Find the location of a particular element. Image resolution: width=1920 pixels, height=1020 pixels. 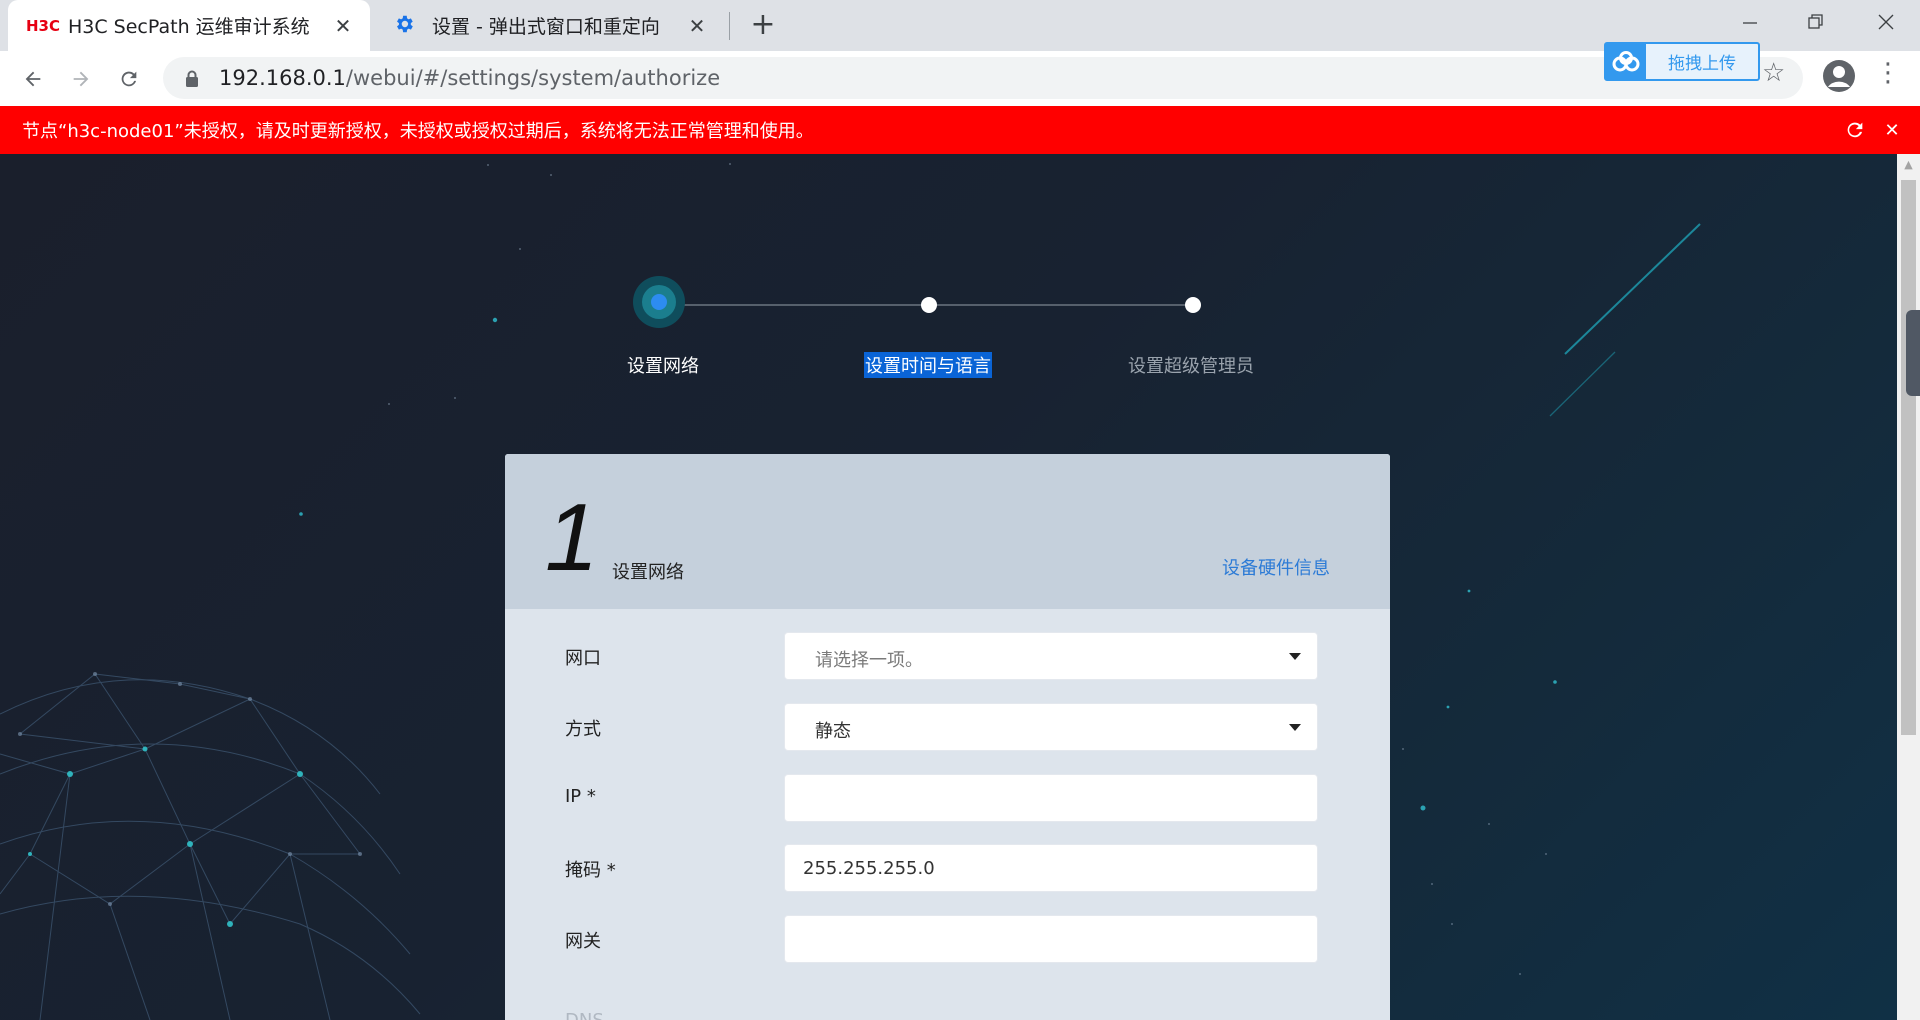

gateway-label: 网关 is located at coordinates (583, 941).